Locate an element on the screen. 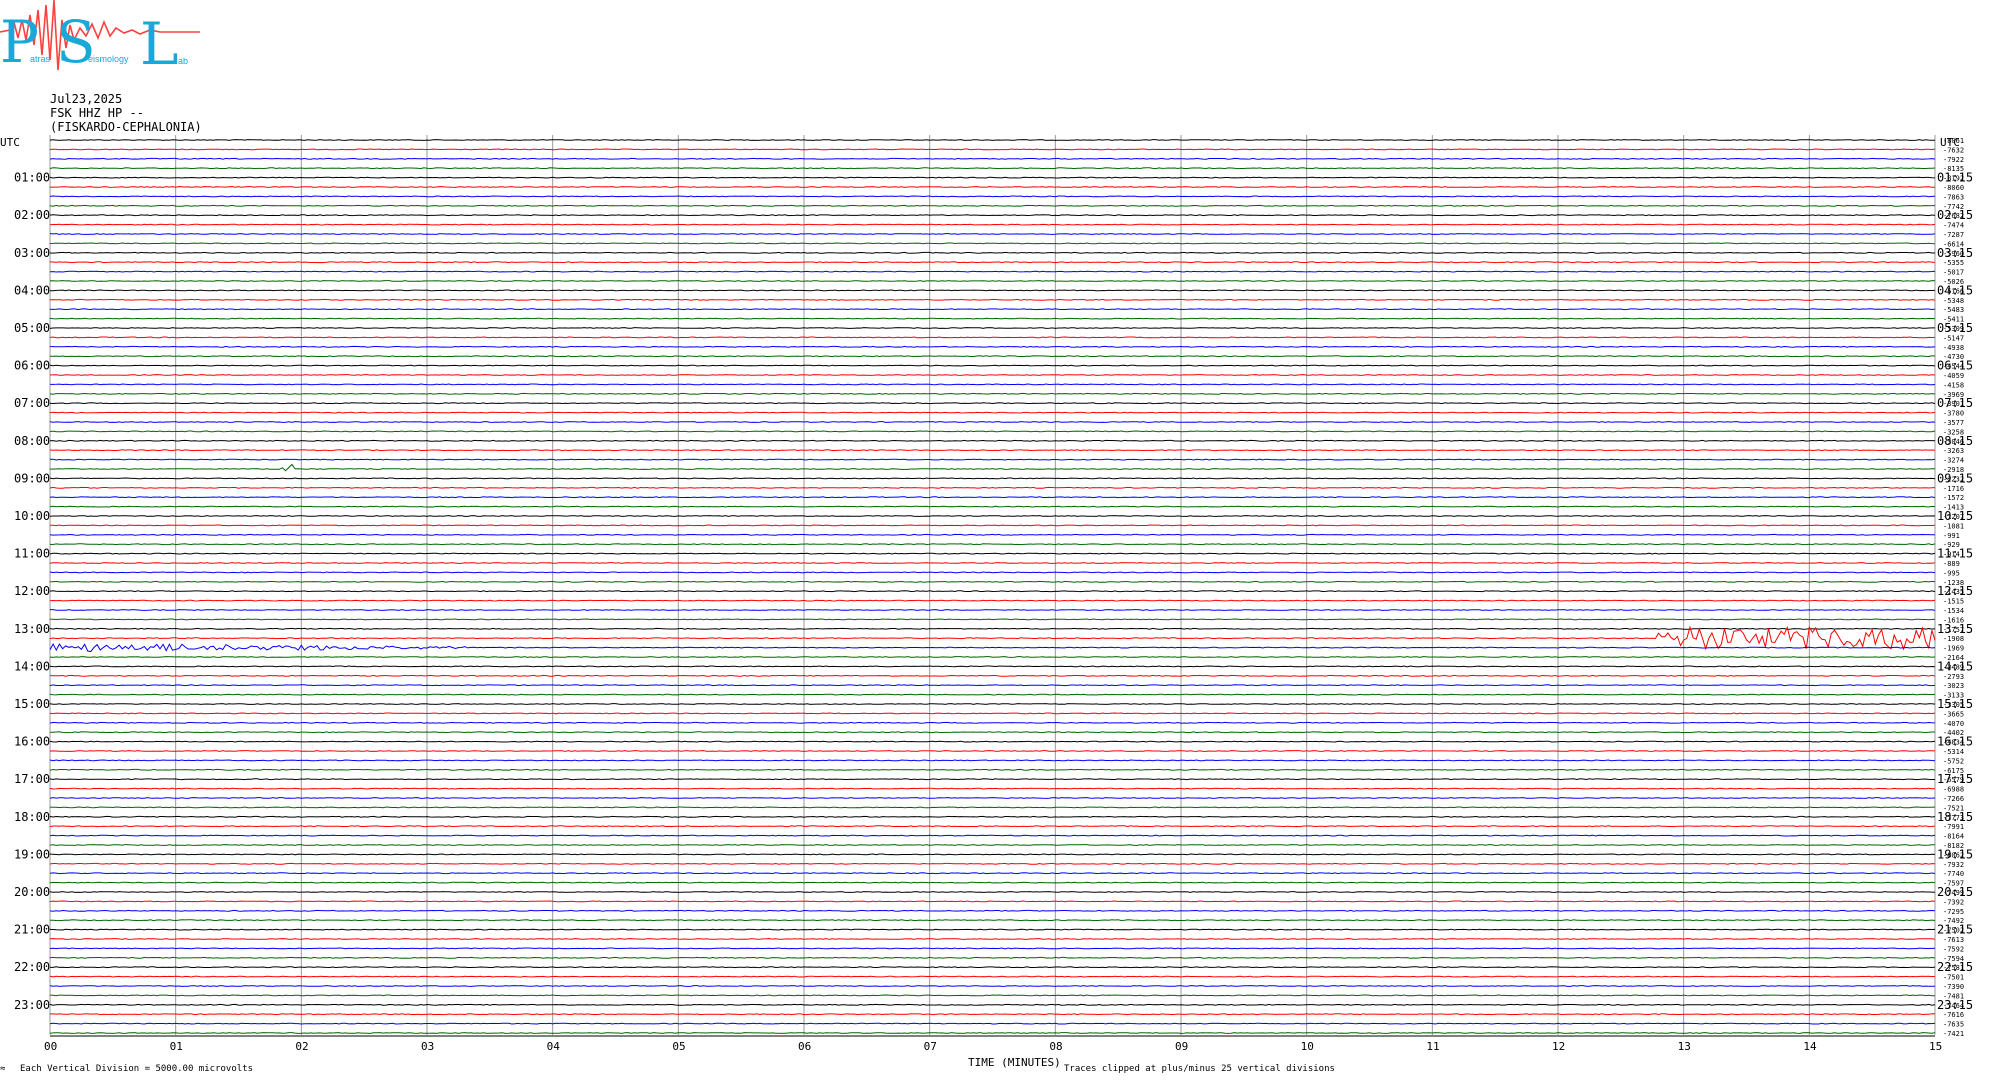  offset-label: -5147 is located at coordinates (1953, 338).